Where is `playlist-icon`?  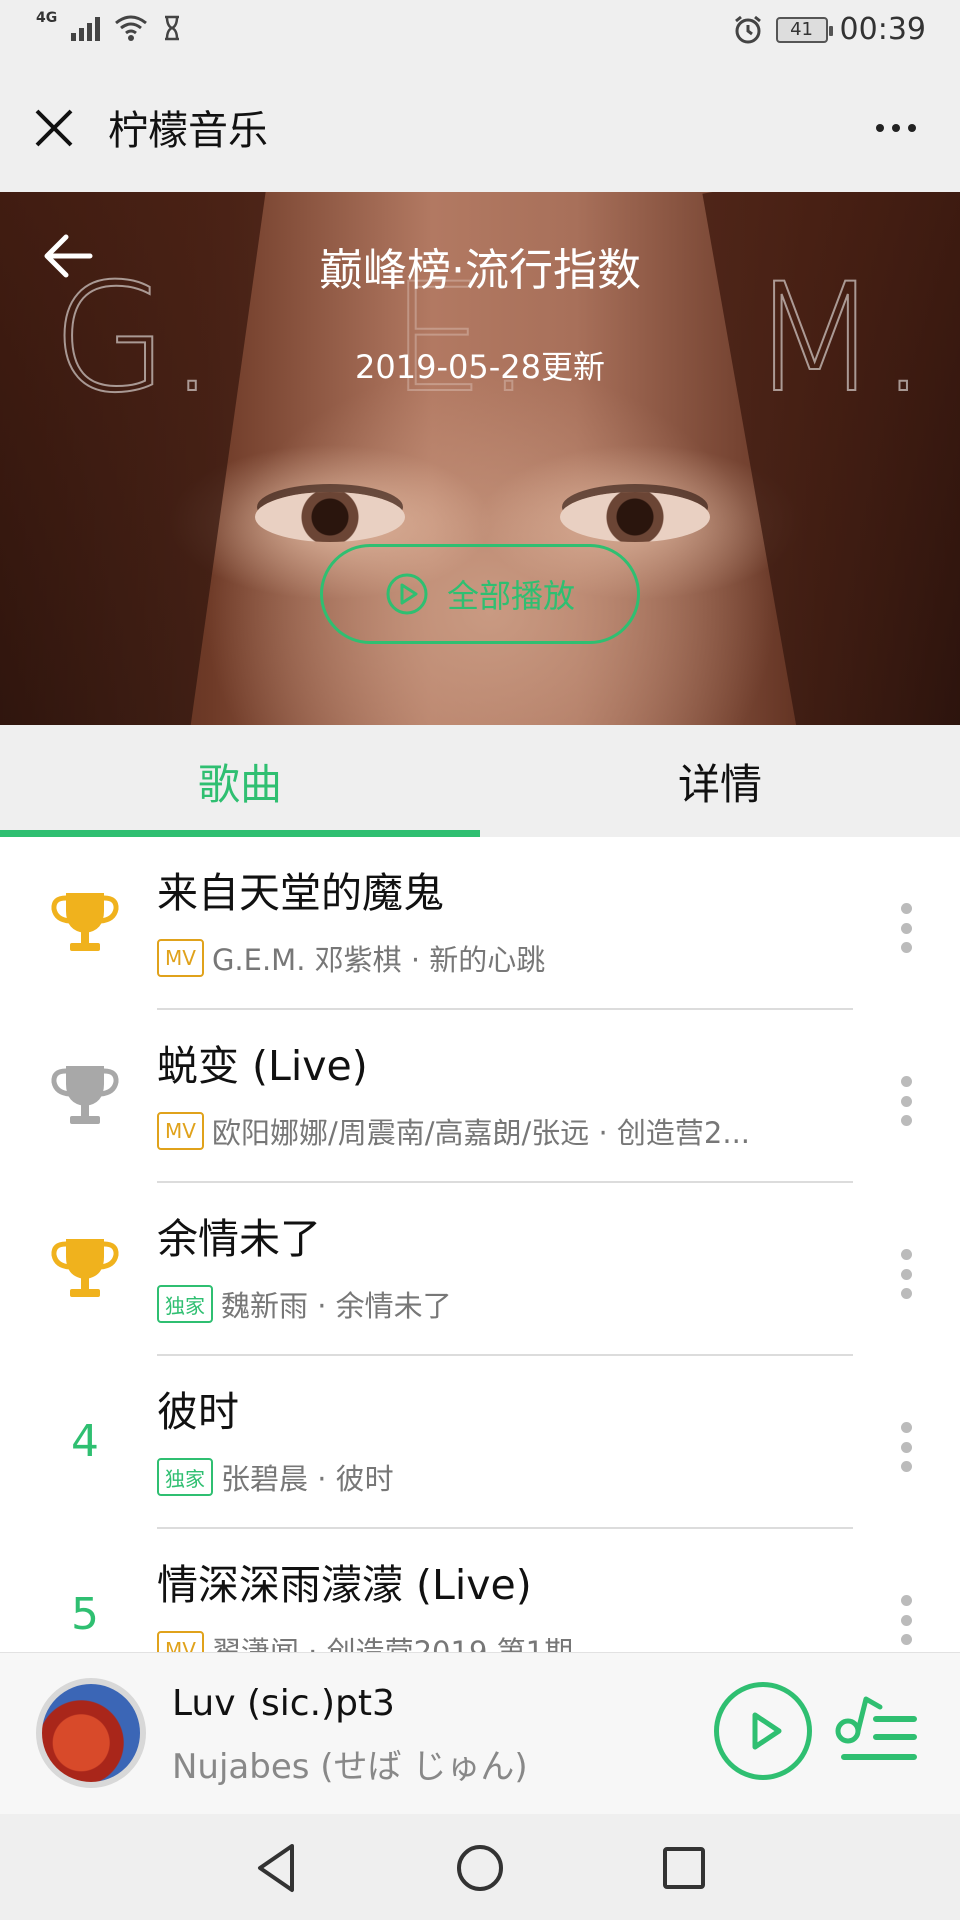 playlist-icon is located at coordinates (876, 1728).